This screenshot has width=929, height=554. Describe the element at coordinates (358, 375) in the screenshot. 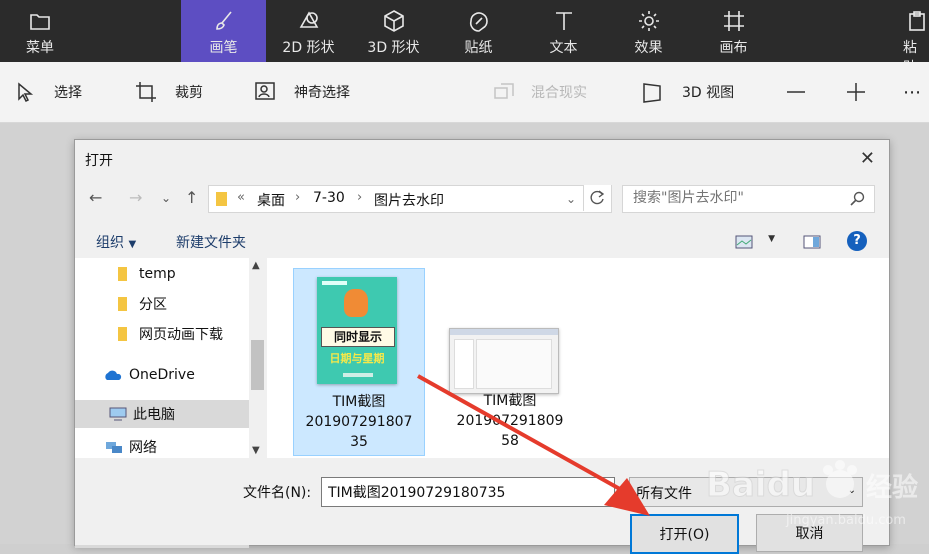

I see `thumb-footer-bar` at that location.